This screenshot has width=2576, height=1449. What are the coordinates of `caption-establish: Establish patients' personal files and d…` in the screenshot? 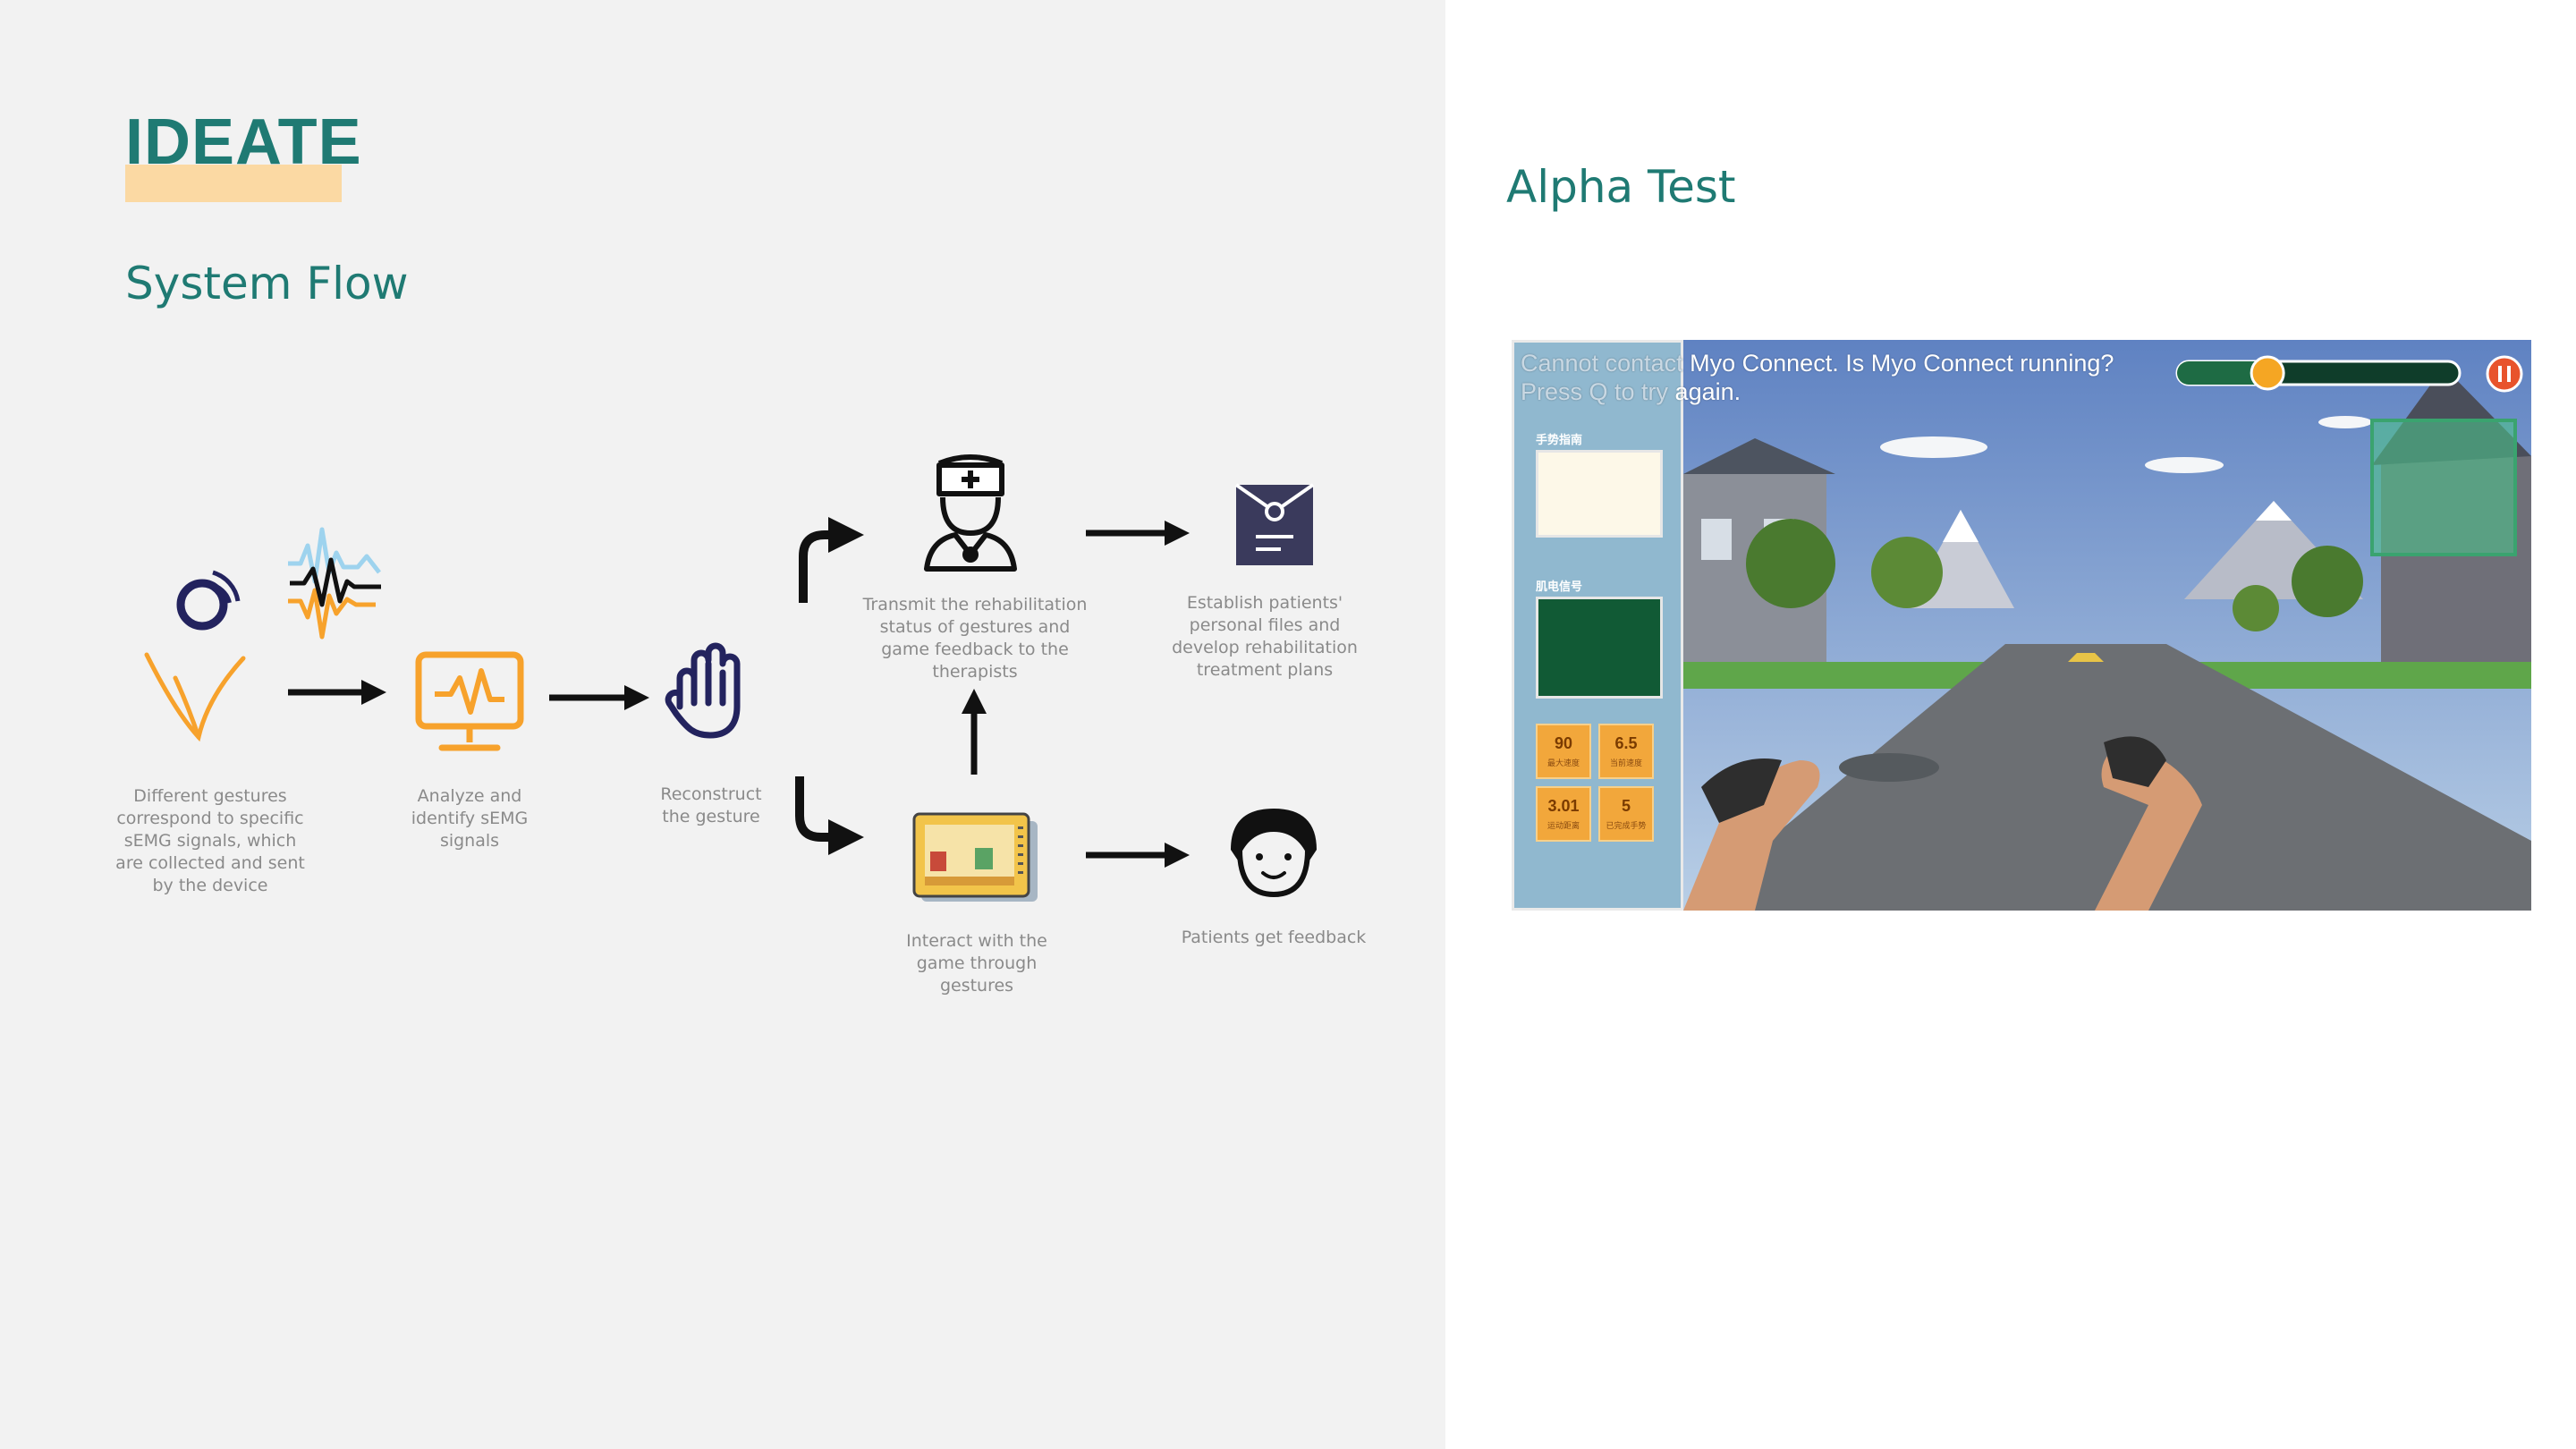 It's located at (1265, 636).